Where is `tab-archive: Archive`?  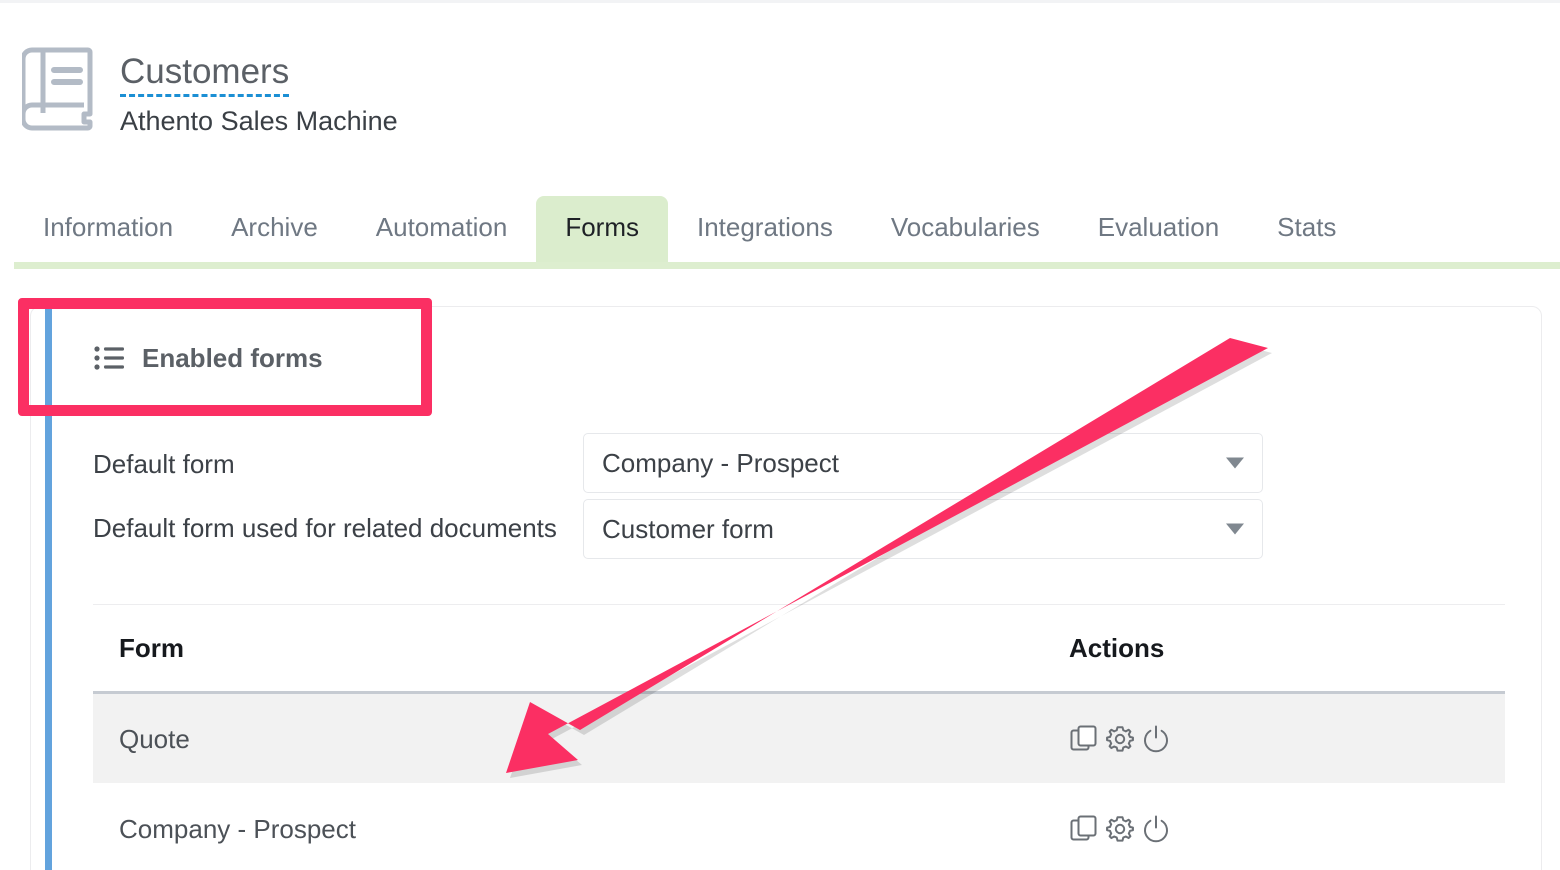
tab-archive: Archive is located at coordinates (274, 229).